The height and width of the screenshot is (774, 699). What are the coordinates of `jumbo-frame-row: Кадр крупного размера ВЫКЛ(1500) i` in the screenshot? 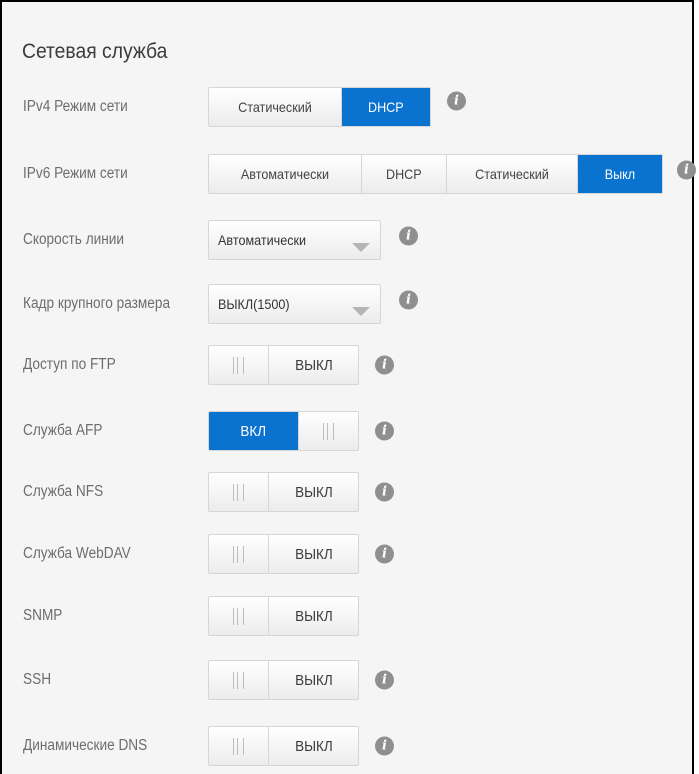 It's located at (347, 304).